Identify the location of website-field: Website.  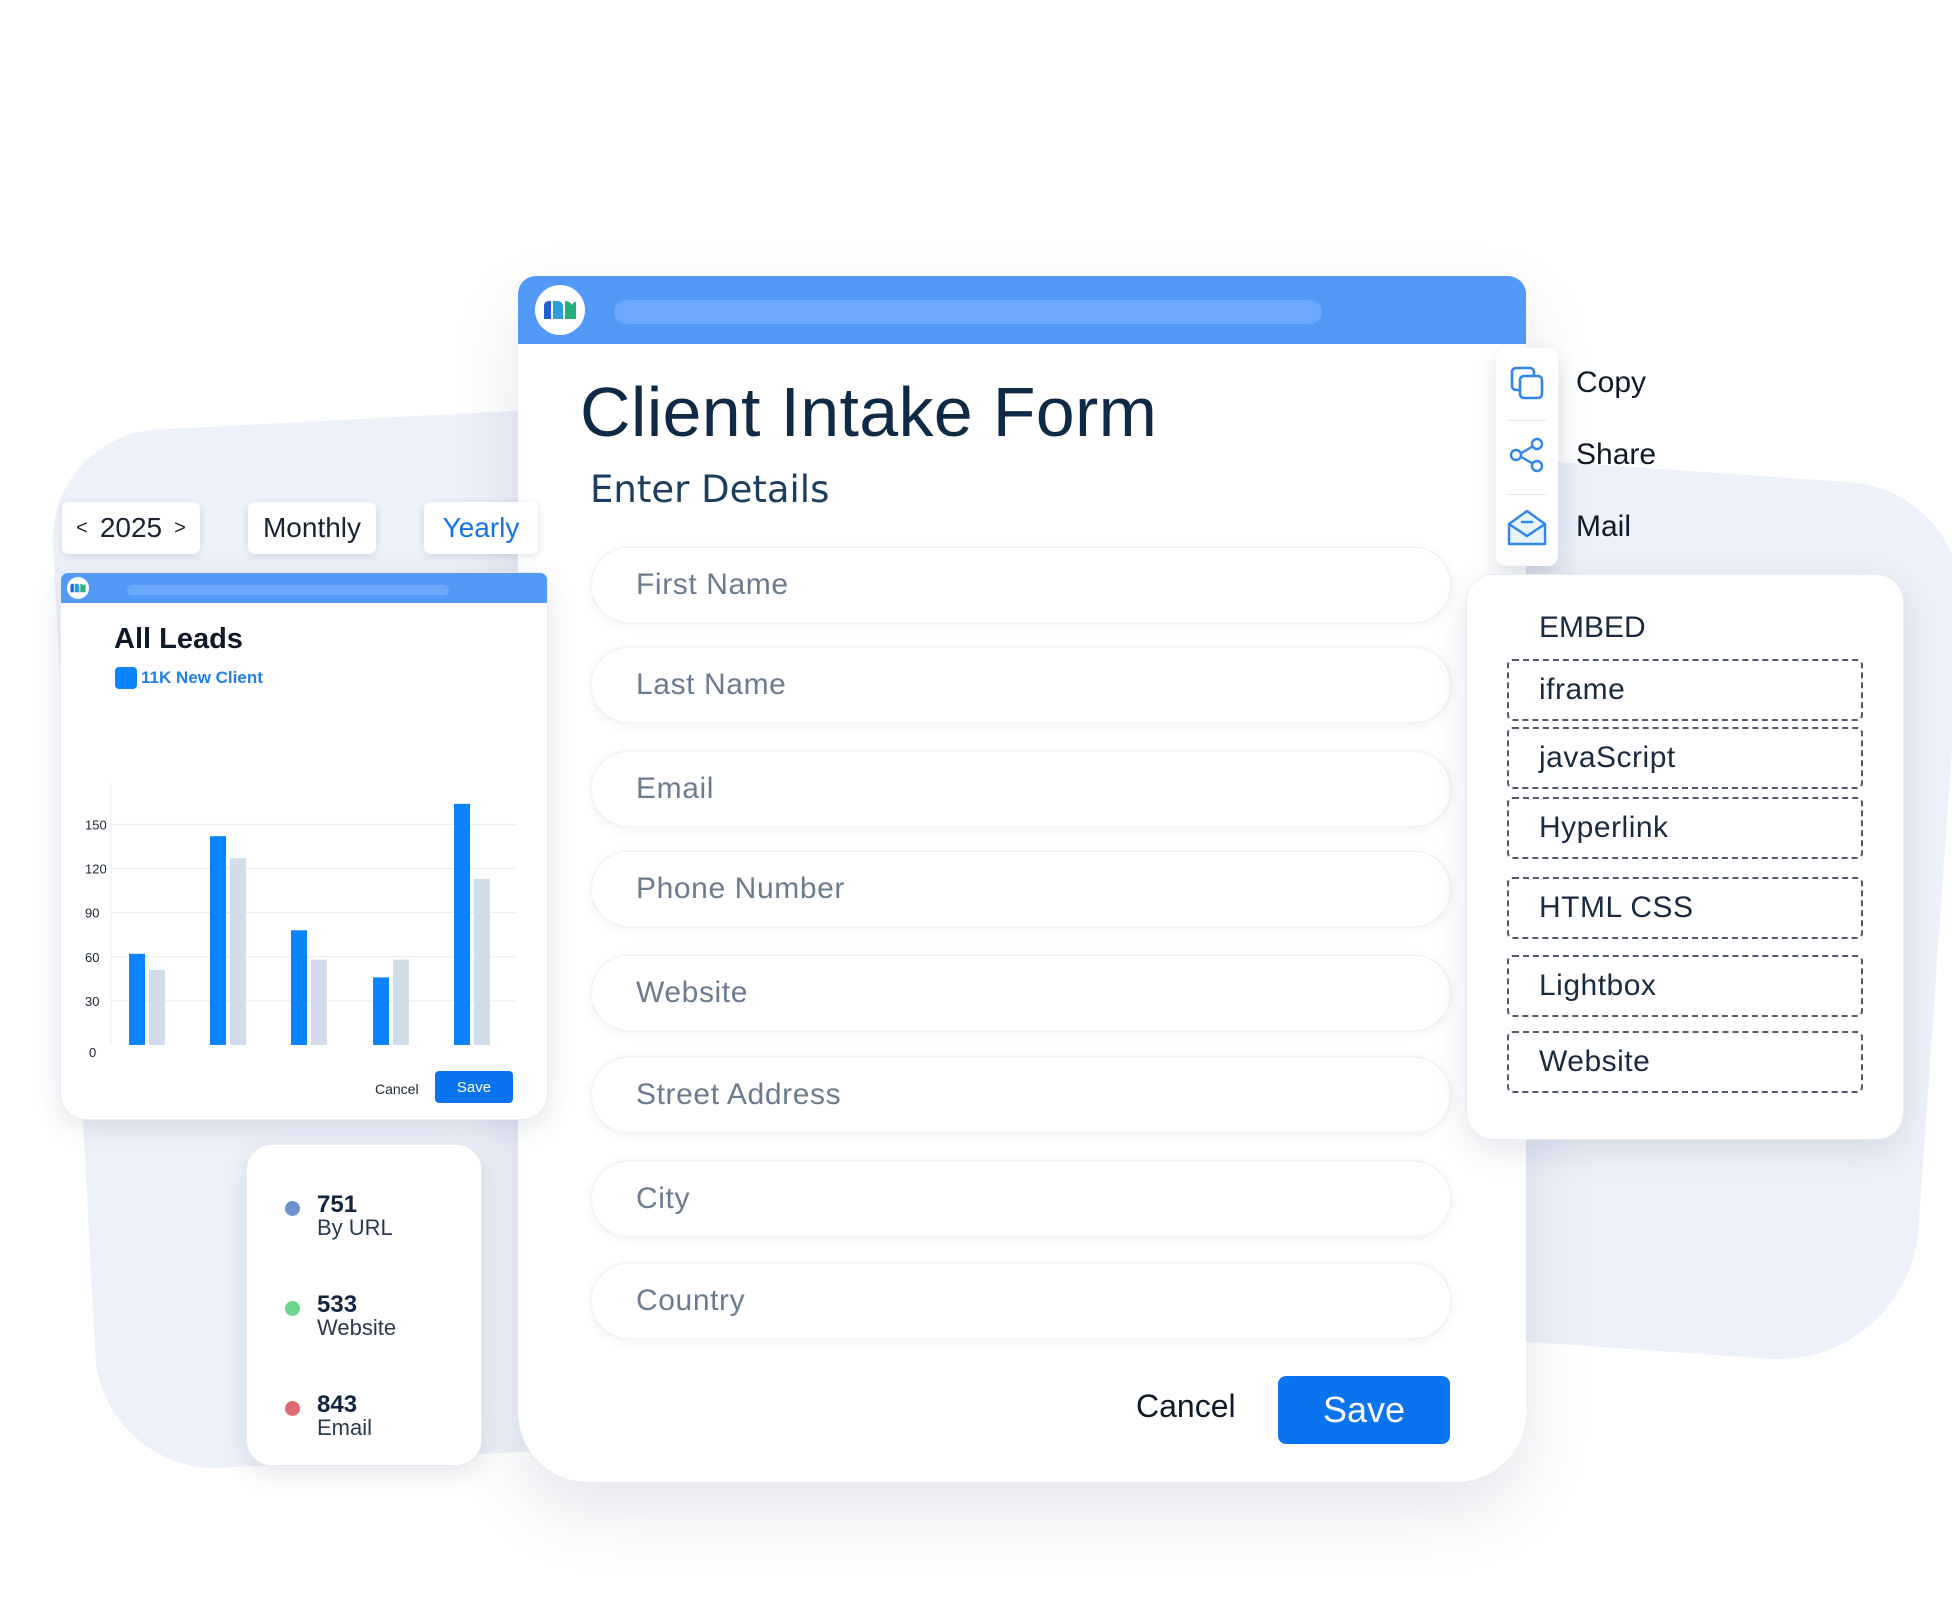
(1021, 993).